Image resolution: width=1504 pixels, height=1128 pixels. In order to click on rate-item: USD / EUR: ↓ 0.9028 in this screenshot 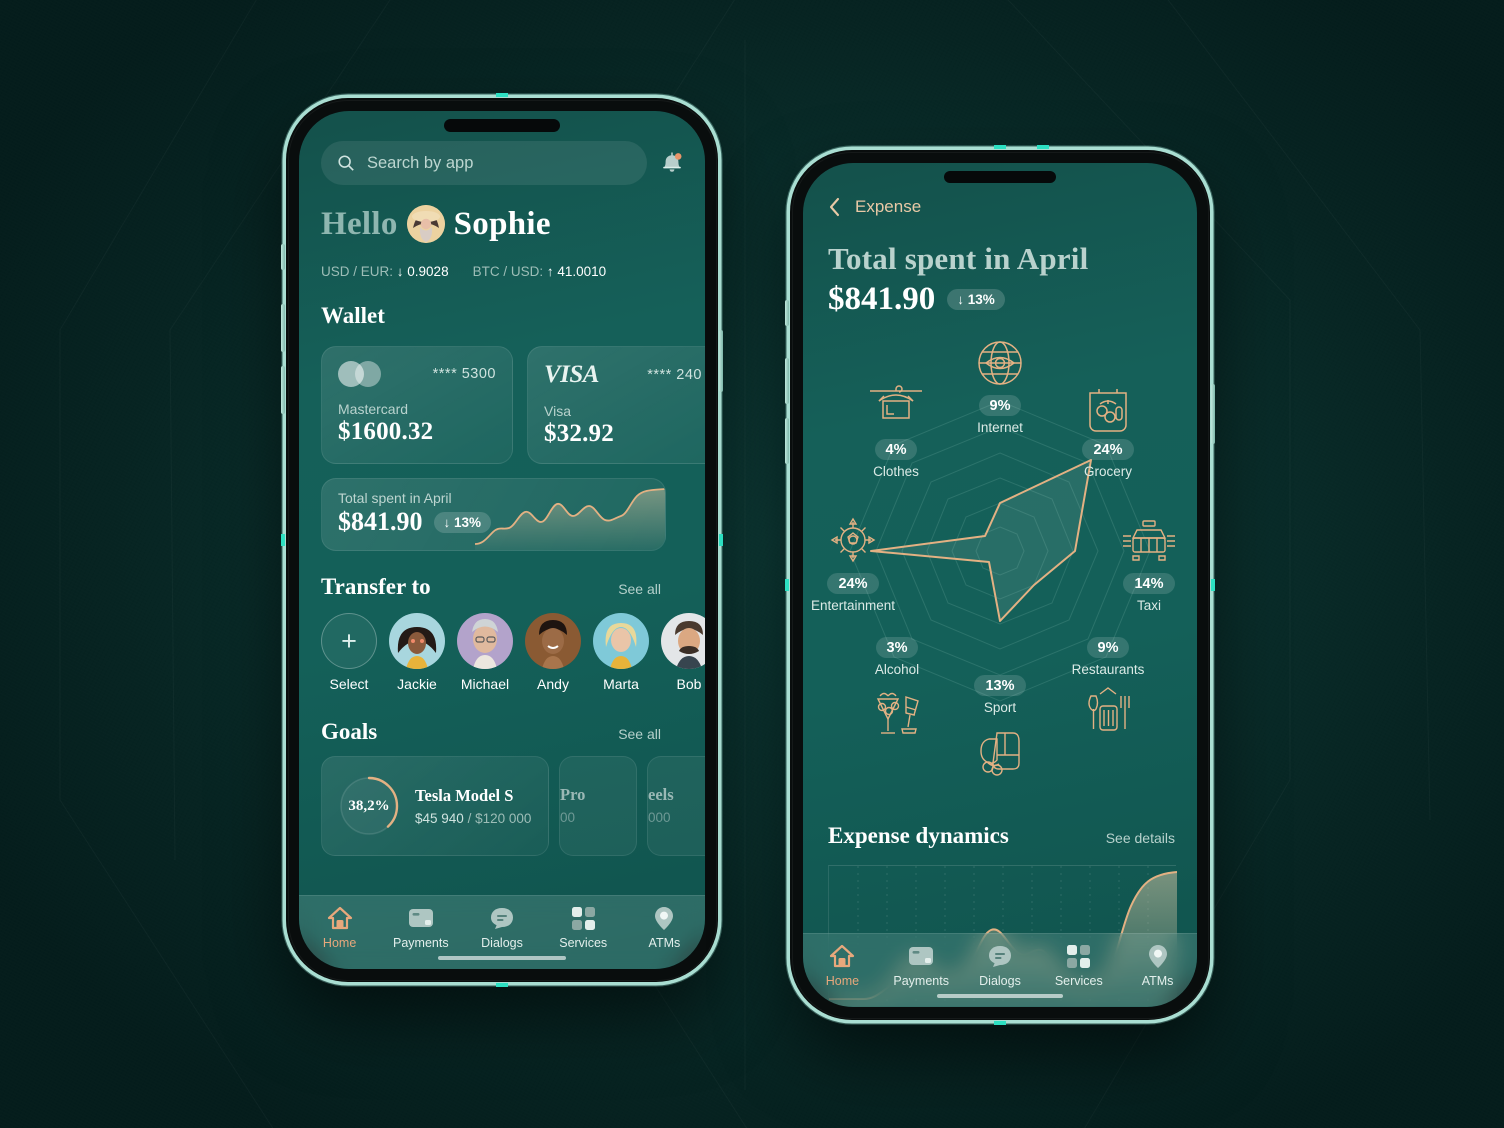, I will do `click(385, 271)`.